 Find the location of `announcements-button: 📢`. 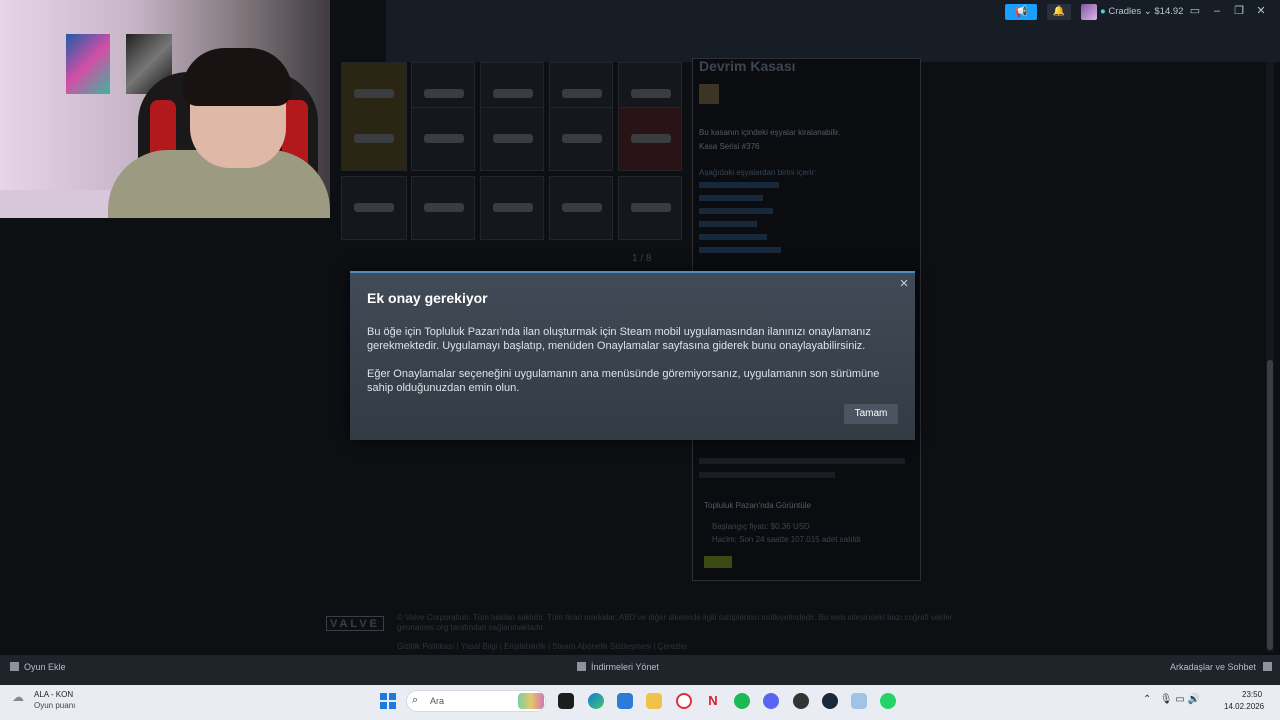

announcements-button: 📢 is located at coordinates (1021, 12).